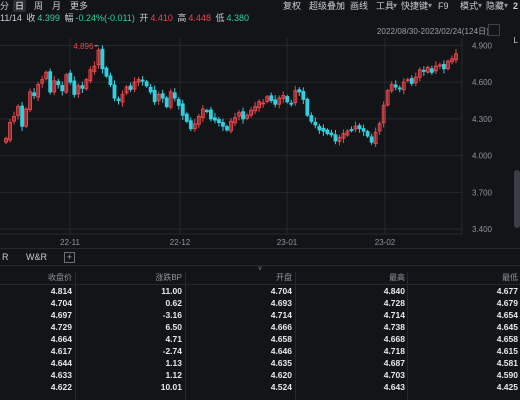 This screenshot has width=520, height=400. I want to click on col-header-open: 开盘, so click(284, 278).